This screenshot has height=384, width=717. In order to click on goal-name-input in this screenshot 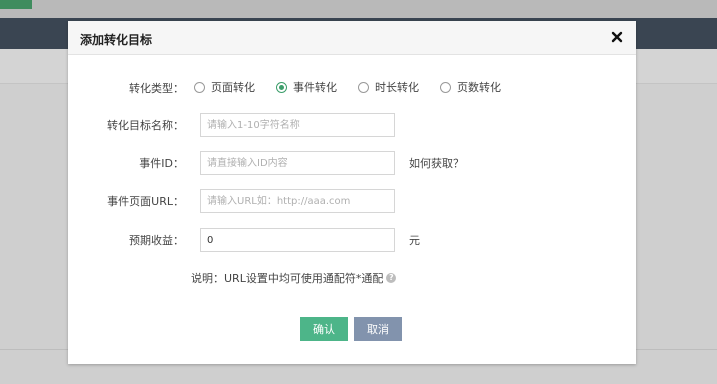, I will do `click(297, 125)`.